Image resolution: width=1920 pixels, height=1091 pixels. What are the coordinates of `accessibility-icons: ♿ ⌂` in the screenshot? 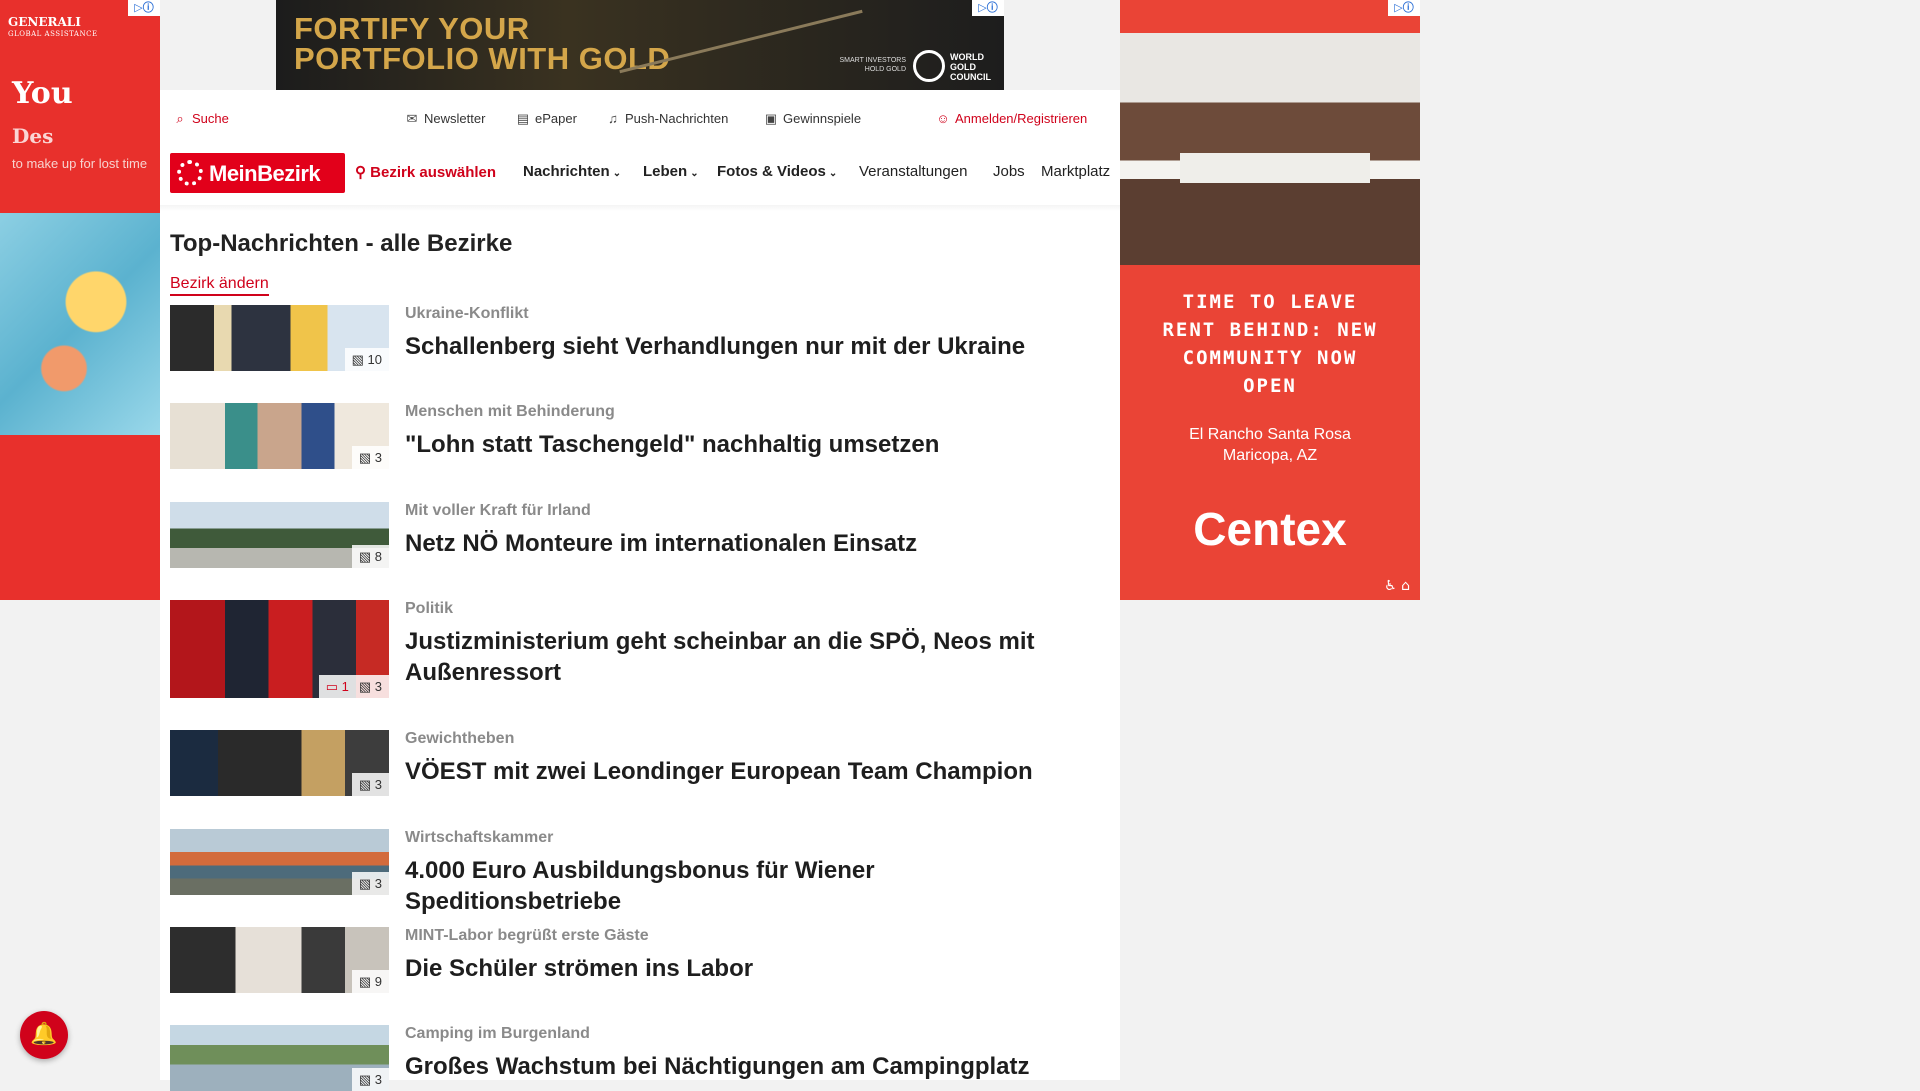 It's located at (1397, 586).